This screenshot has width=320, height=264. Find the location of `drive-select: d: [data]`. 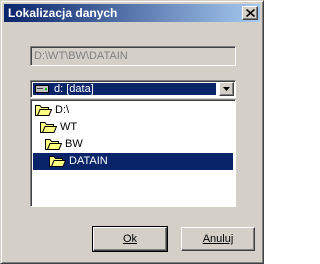

drive-select: d: [data] is located at coordinates (133, 89).